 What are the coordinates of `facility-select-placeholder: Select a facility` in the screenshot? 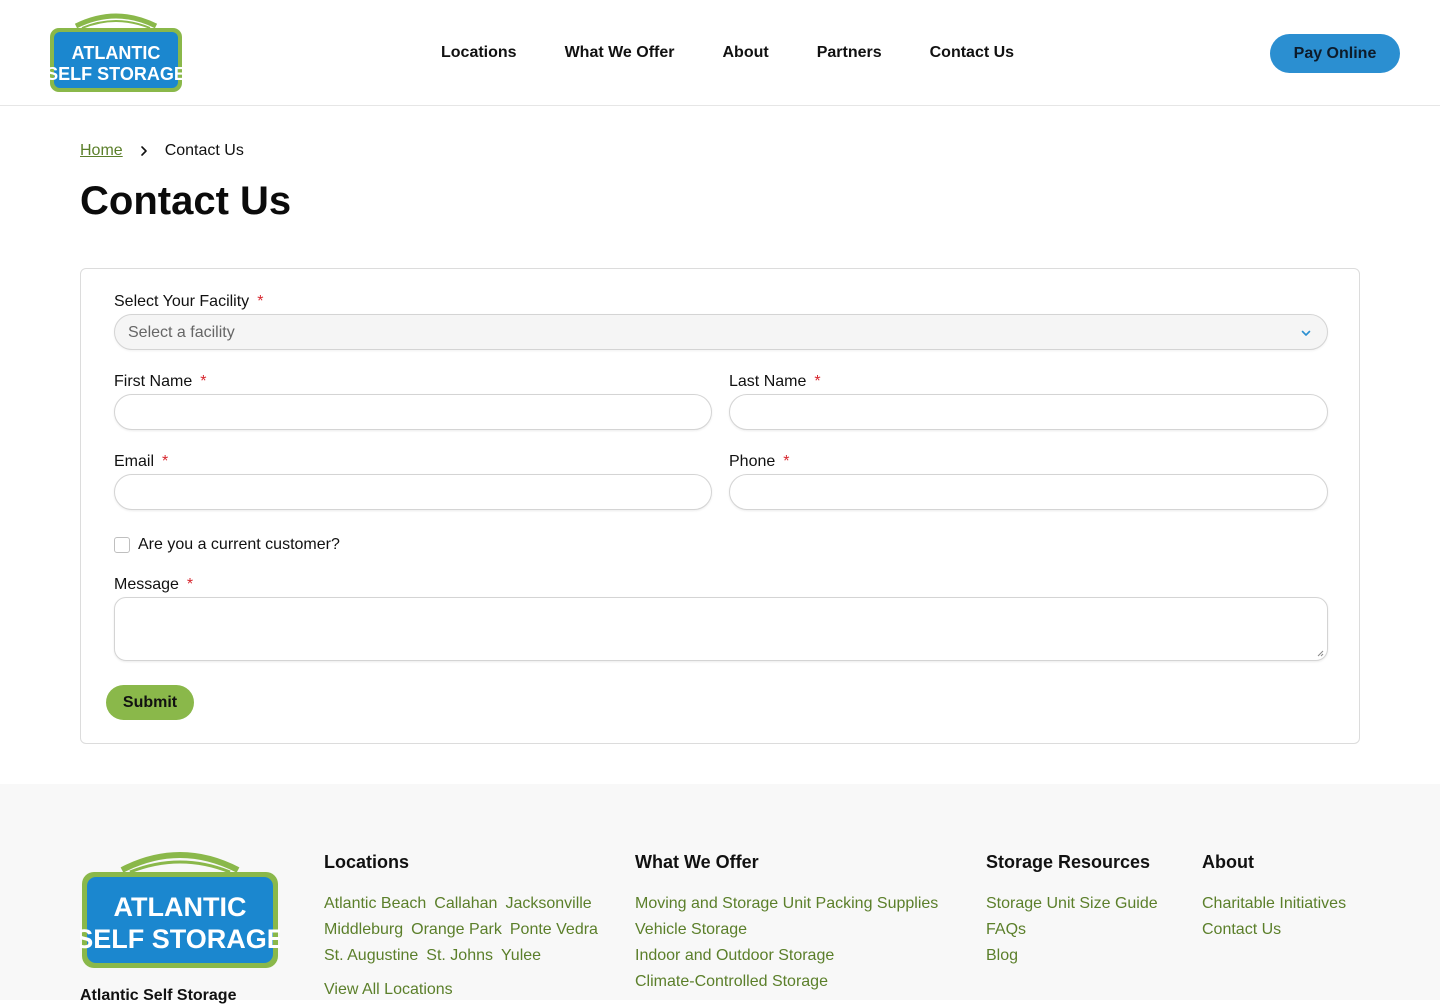 It's located at (181, 332).